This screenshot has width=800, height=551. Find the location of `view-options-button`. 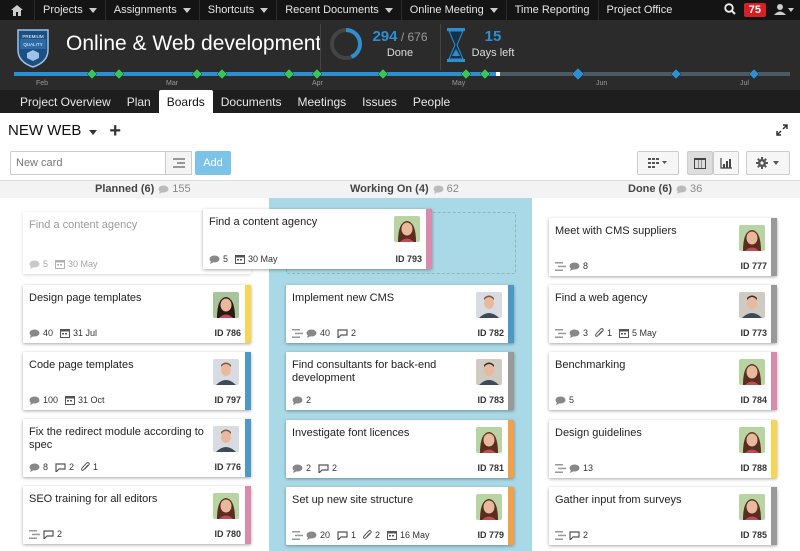

view-options-button is located at coordinates (658, 163).